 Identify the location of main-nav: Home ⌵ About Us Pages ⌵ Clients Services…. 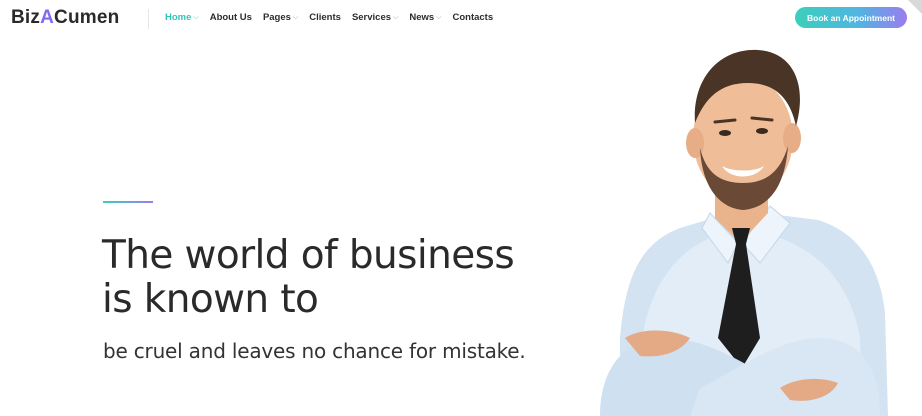
(334, 17).